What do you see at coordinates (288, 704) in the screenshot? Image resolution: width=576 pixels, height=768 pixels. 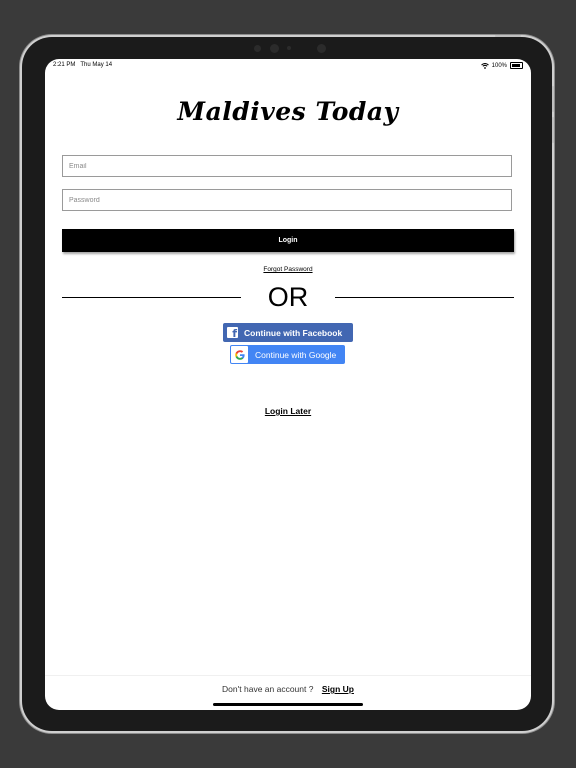 I see `home-indicator` at bounding box center [288, 704].